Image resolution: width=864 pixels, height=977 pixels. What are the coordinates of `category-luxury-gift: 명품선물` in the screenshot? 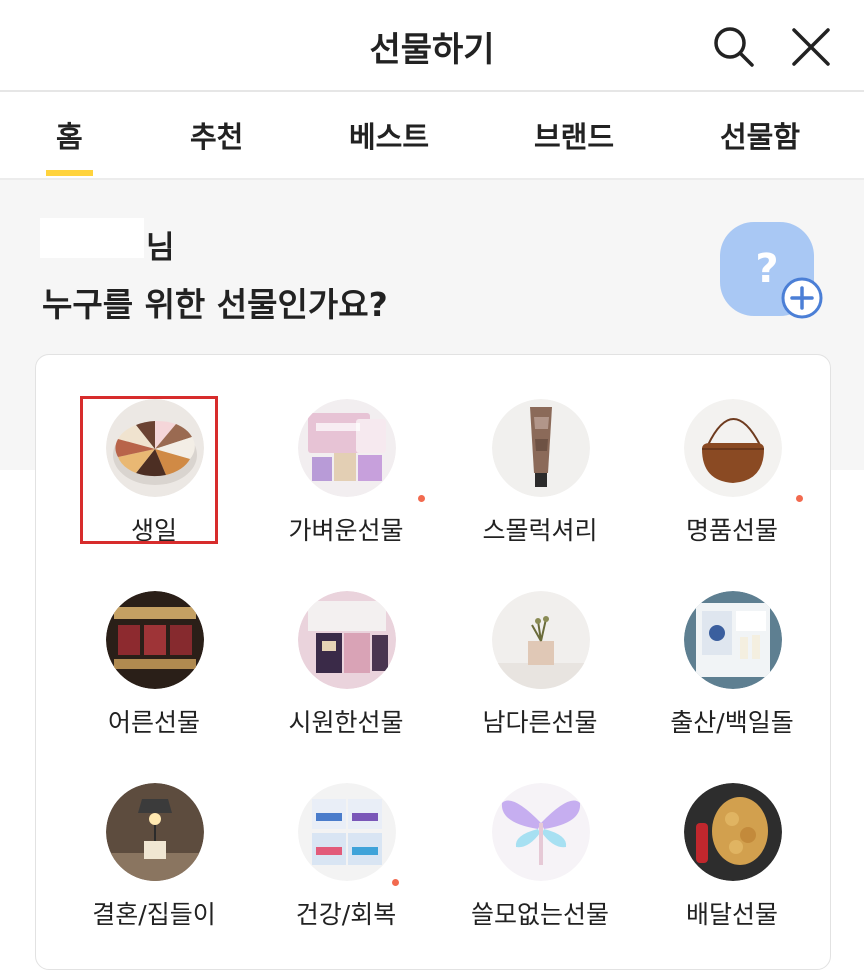 It's located at (732, 474).